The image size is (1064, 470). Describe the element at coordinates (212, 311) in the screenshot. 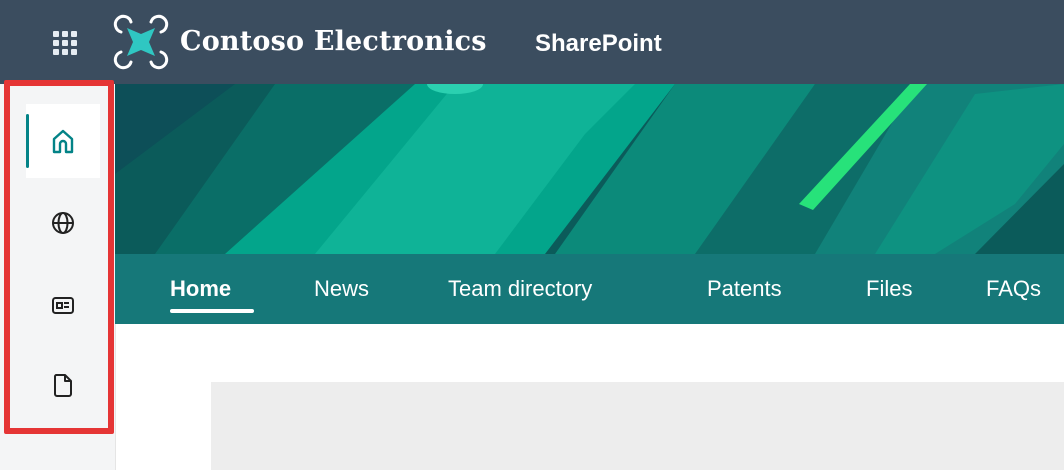

I see `nav-active-indicator` at that location.